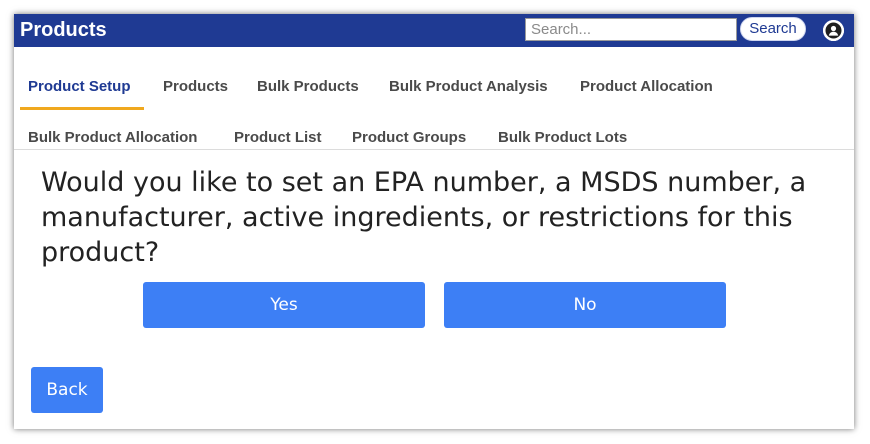 The image size is (870, 444). I want to click on user-icon, so click(833, 30).